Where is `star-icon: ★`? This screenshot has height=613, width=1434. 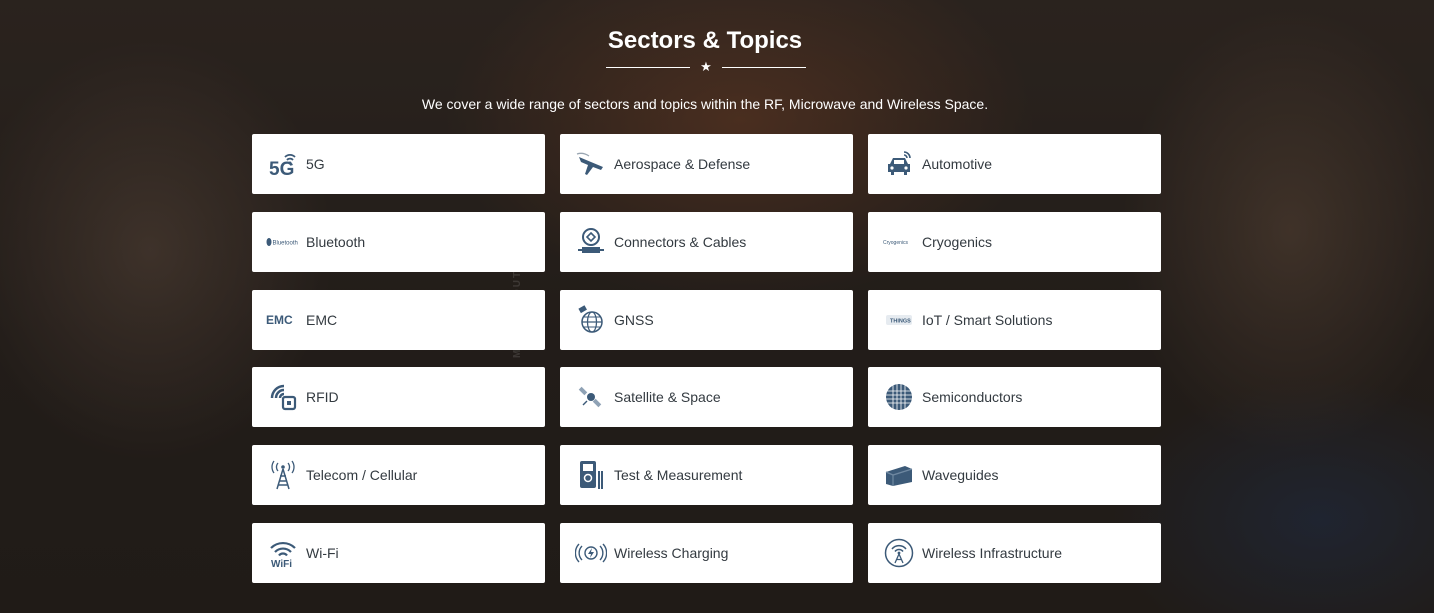
star-icon: ★ is located at coordinates (706, 66).